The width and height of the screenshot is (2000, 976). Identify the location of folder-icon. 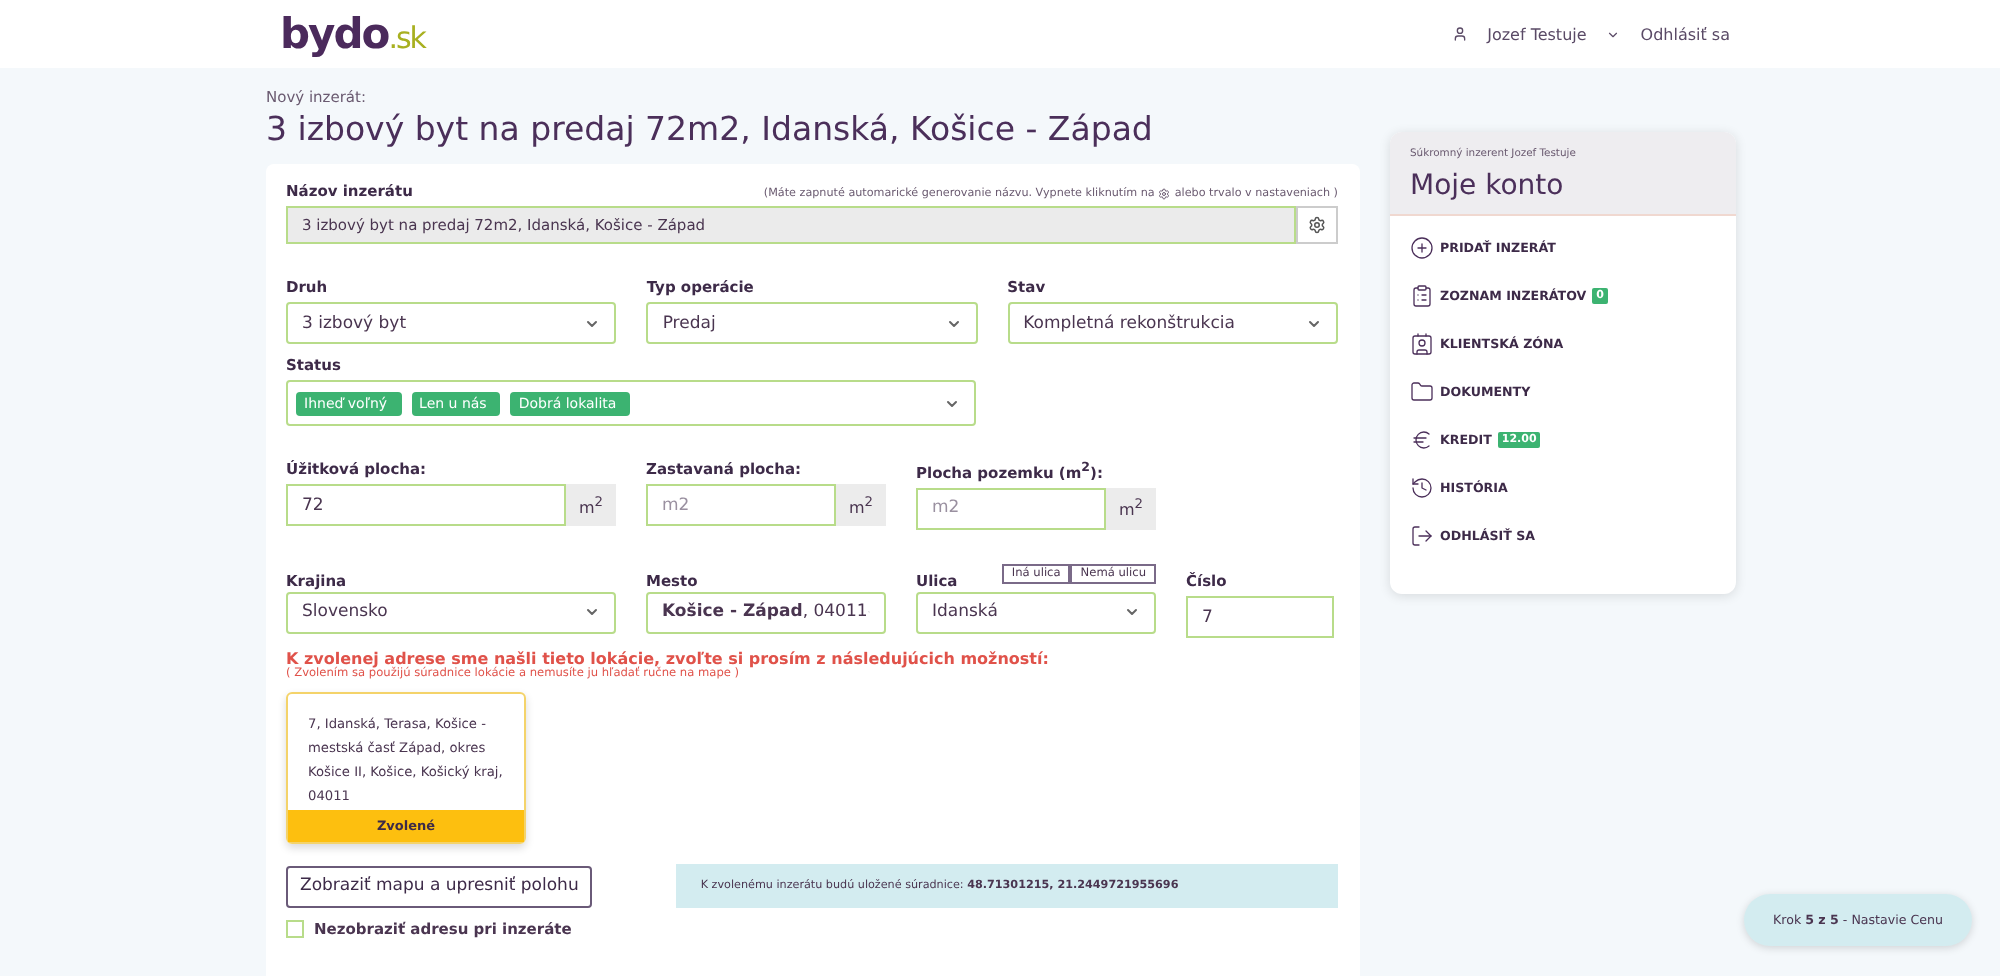
(1422, 392).